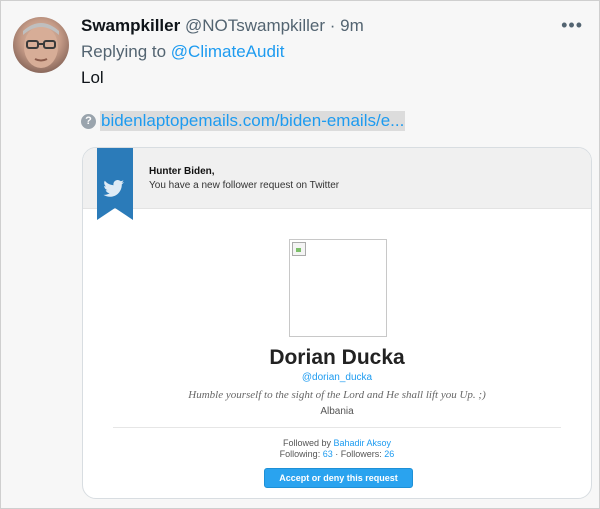 This screenshot has width=600, height=509. Describe the element at coordinates (389, 454) in the screenshot. I see `followers-count: 26` at that location.